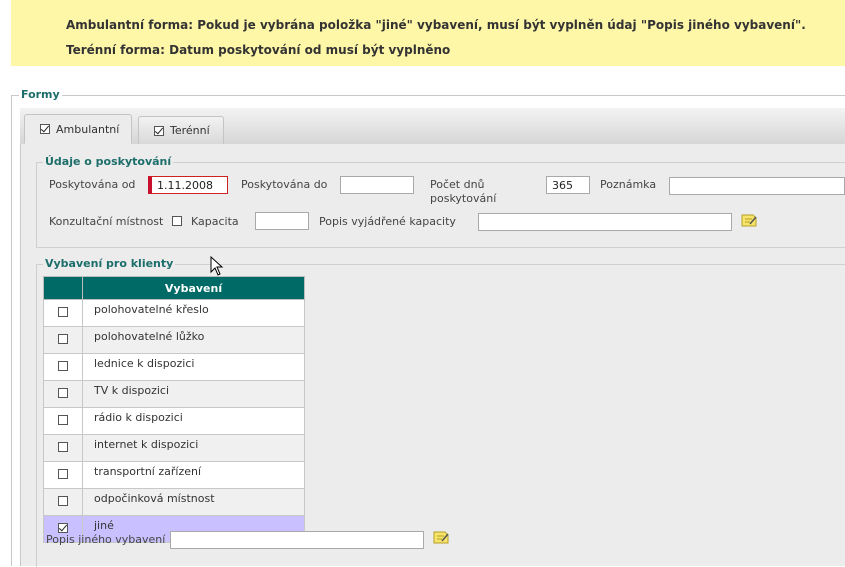 This screenshot has width=845, height=567. I want to click on table-header-vybaveni: Vybavení, so click(193, 288).